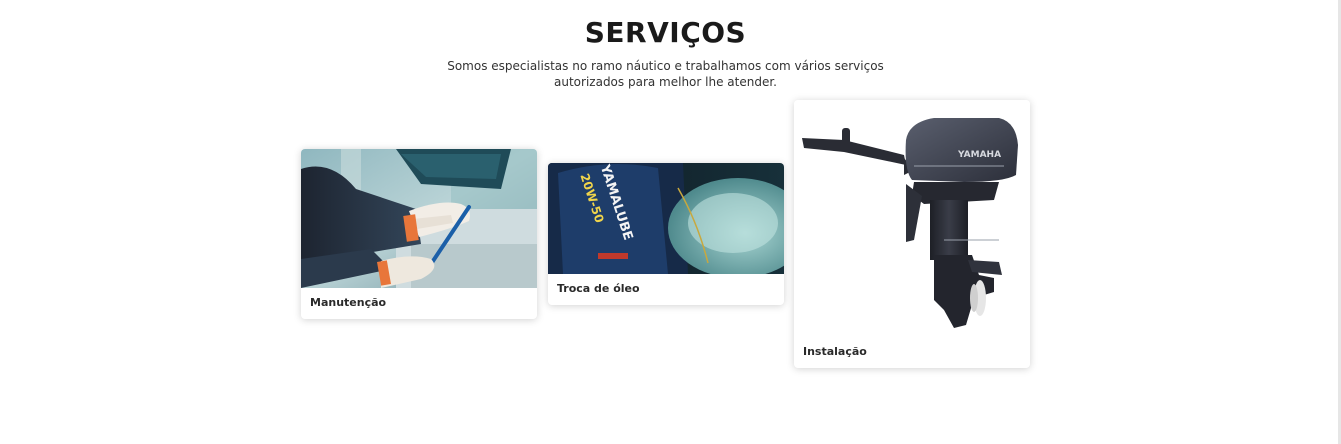 The image size is (1341, 444). Describe the element at coordinates (419, 218) in the screenshot. I see `maintenance-photo` at that location.